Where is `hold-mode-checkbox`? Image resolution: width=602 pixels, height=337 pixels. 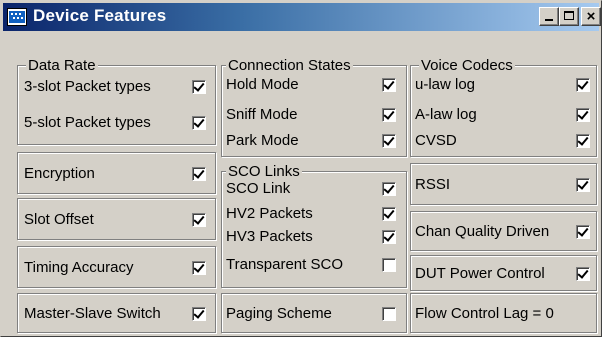 hold-mode-checkbox is located at coordinates (389, 85).